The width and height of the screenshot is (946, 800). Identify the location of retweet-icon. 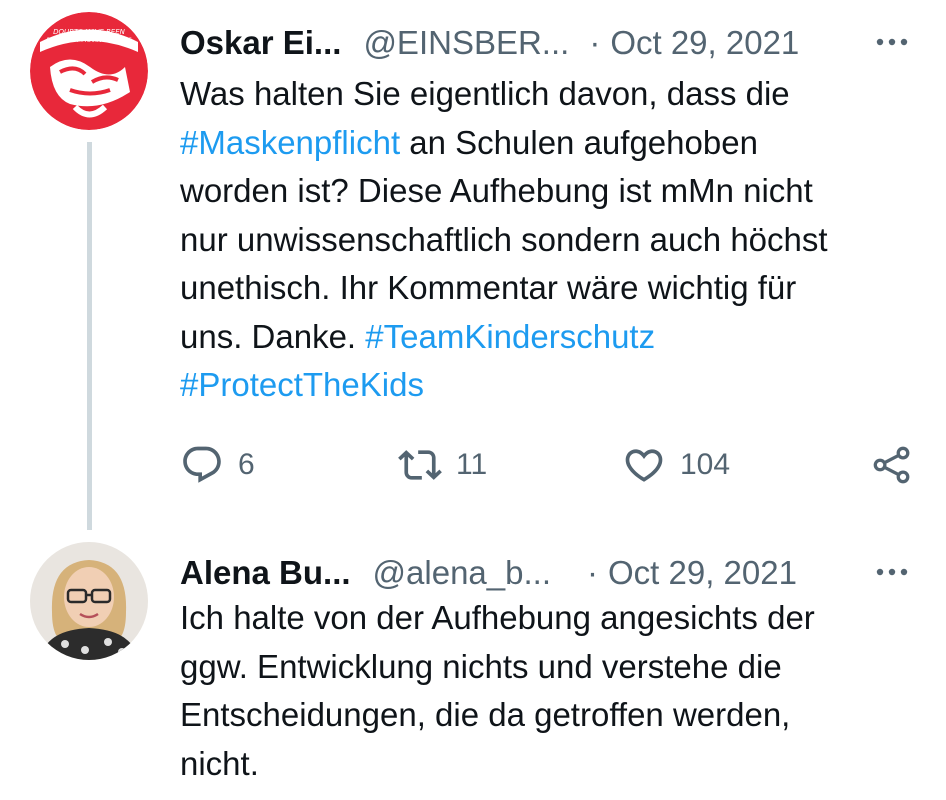
(420, 465).